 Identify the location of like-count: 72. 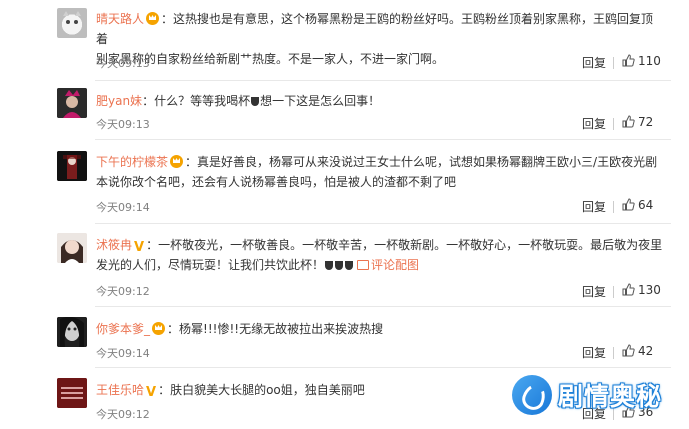
(646, 122).